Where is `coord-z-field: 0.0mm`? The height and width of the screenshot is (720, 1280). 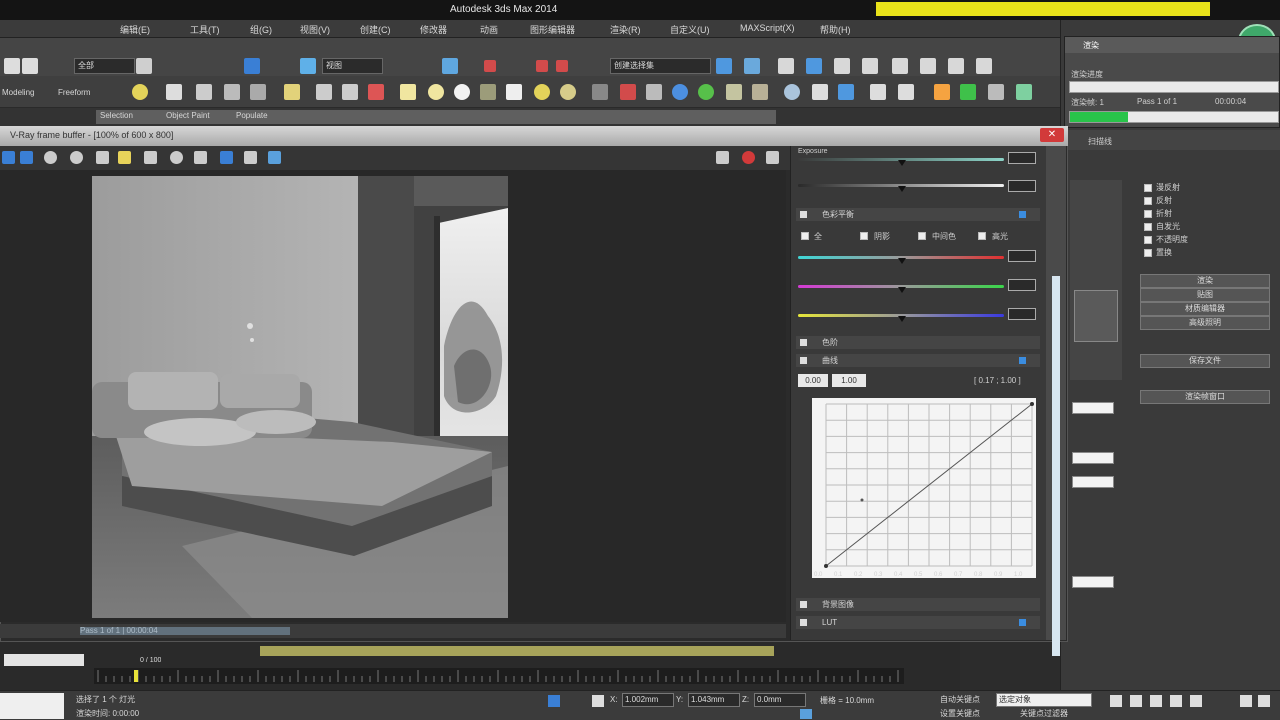
coord-z-field: 0.0mm is located at coordinates (780, 700).